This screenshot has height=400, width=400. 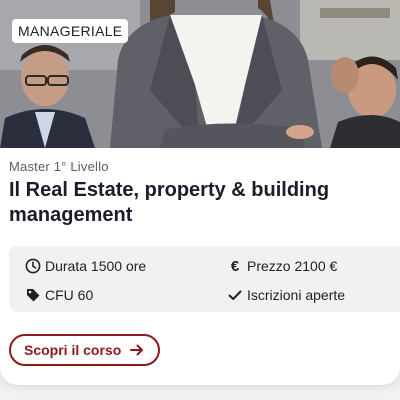 I want to click on clock-icon, so click(x=33, y=266).